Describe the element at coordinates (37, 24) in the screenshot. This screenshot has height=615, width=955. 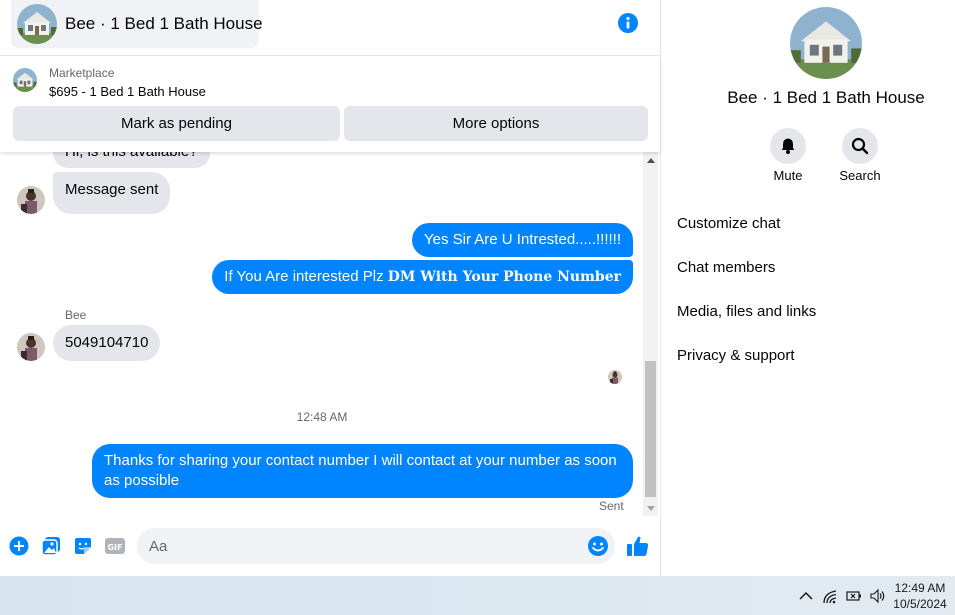
I see `conversation-avatar` at that location.